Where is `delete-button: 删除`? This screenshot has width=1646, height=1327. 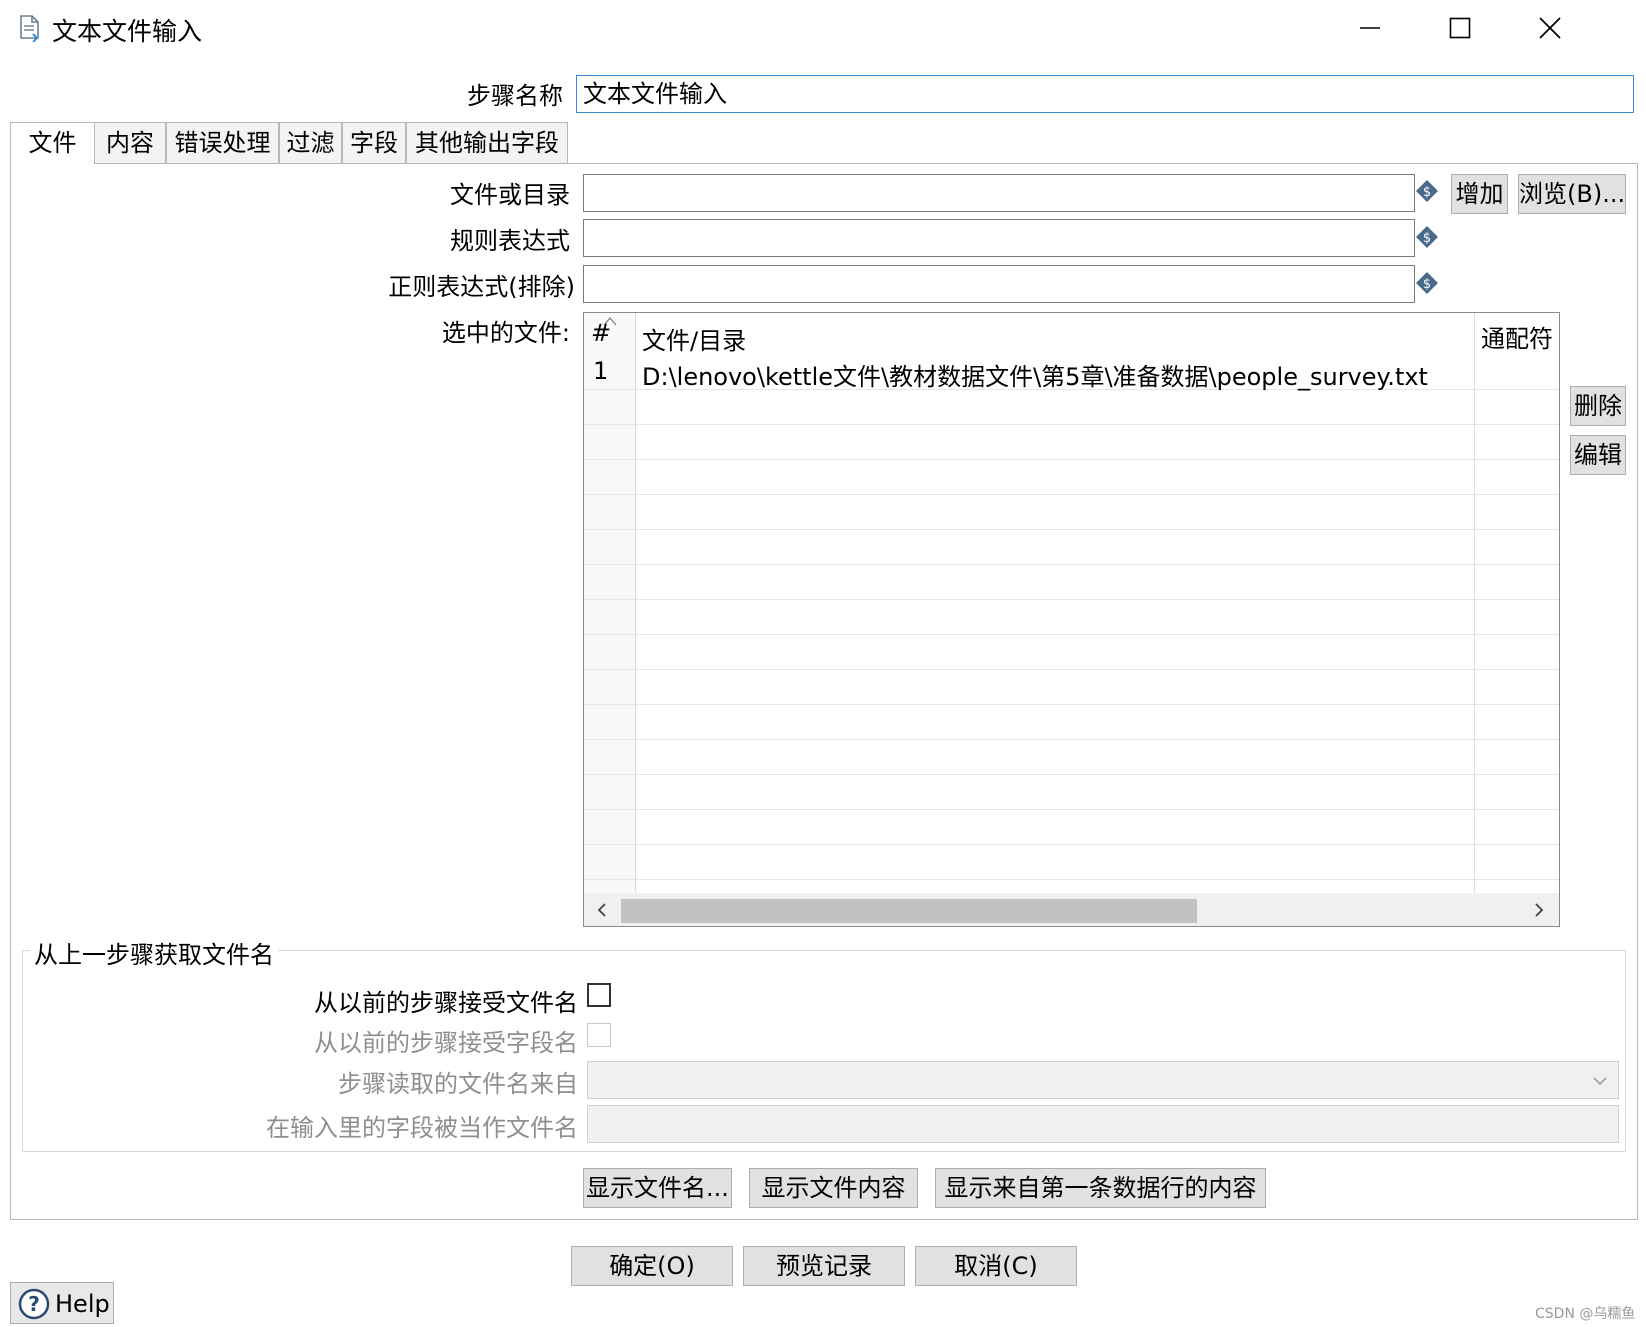
delete-button: 删除 is located at coordinates (1598, 406).